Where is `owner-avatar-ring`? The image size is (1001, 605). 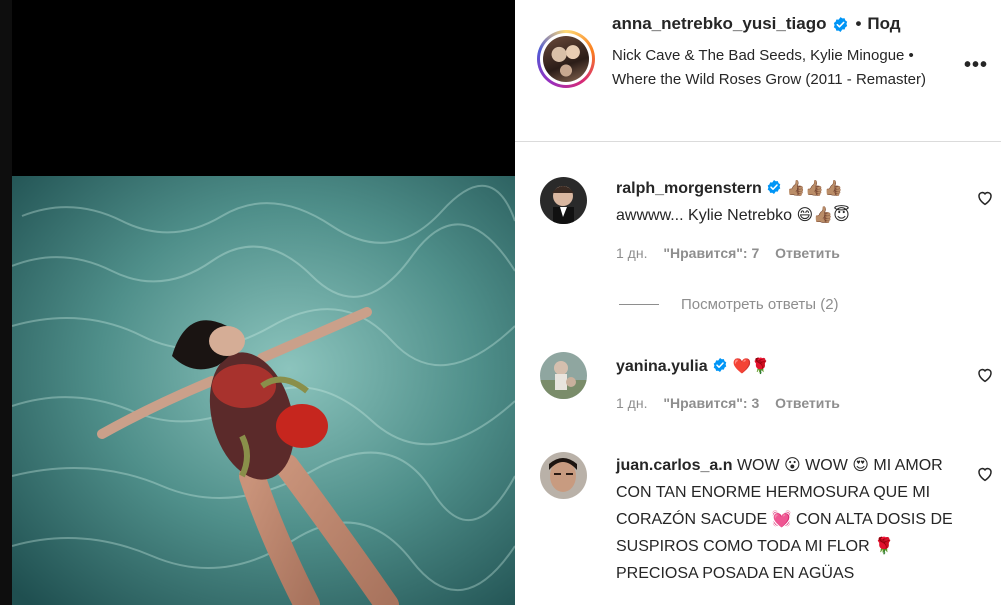 owner-avatar-ring is located at coordinates (566, 59).